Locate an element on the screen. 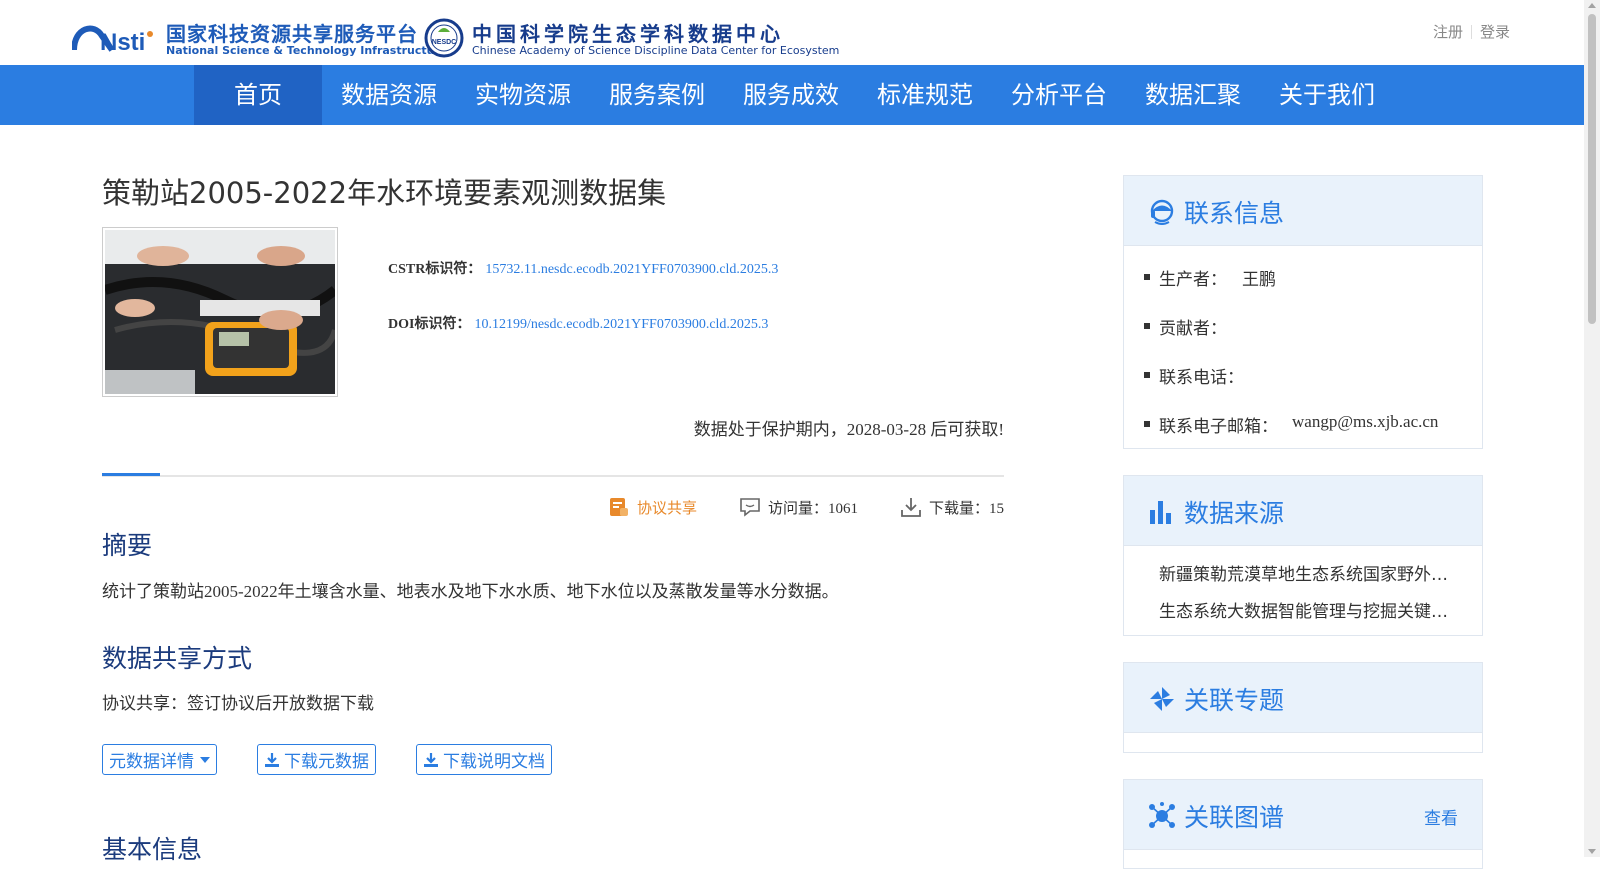 The height and width of the screenshot is (869, 1600). visit-count-label: 访问量：1061 is located at coordinates (812, 508).